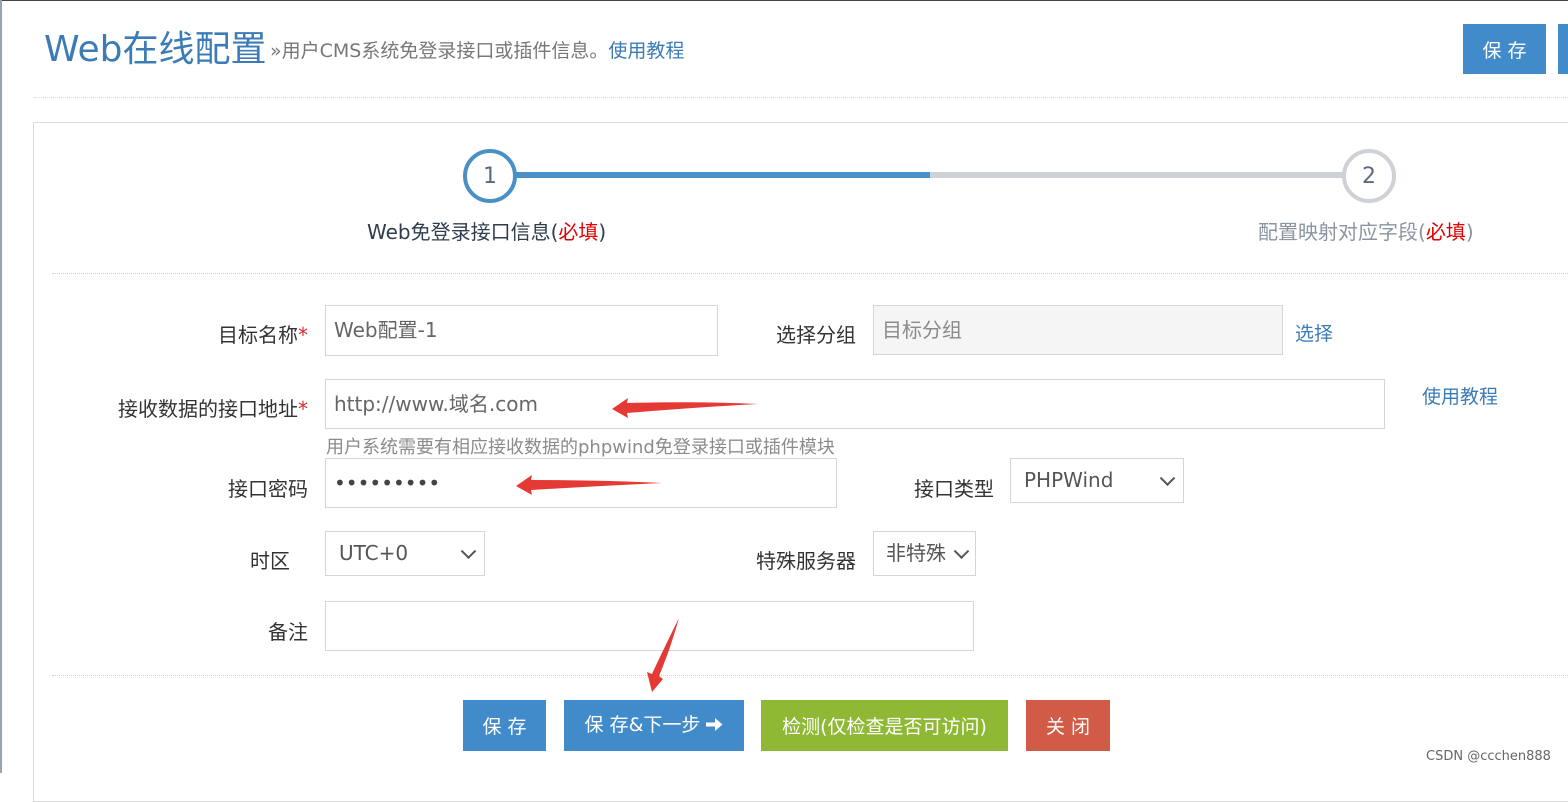 Image resolution: width=1568 pixels, height=802 pixels. I want to click on annotation-arrow-url, so click(685, 408).